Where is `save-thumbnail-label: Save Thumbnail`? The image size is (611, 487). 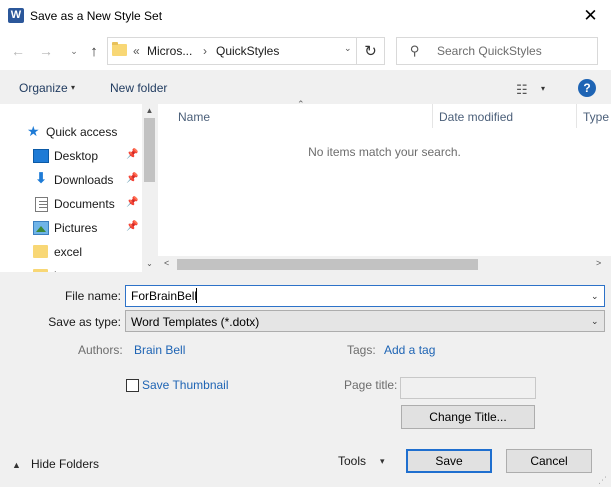 save-thumbnail-label: Save Thumbnail is located at coordinates (185, 385).